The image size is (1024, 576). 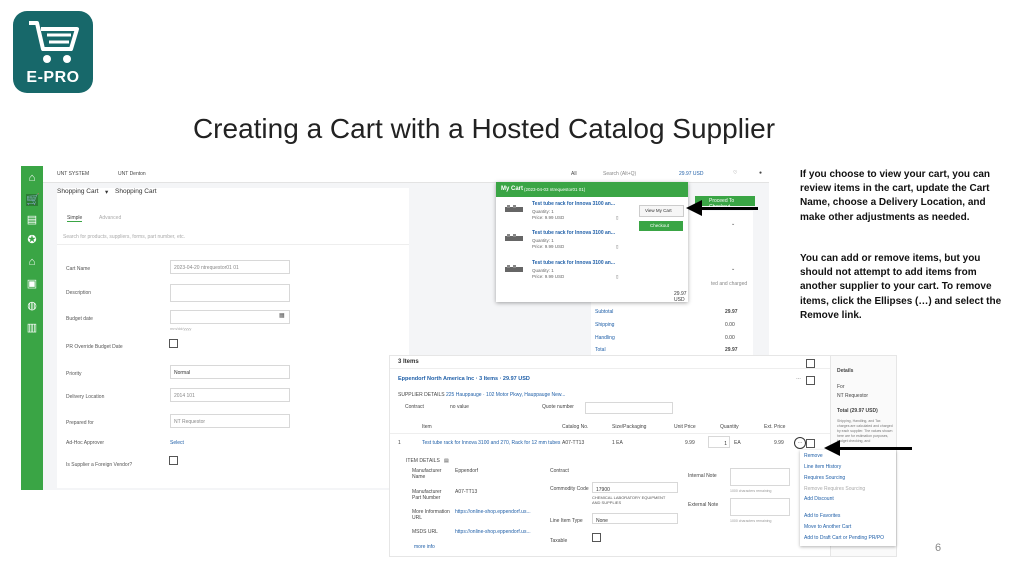 What do you see at coordinates (810, 443) in the screenshot?
I see `item-checkbox` at bounding box center [810, 443].